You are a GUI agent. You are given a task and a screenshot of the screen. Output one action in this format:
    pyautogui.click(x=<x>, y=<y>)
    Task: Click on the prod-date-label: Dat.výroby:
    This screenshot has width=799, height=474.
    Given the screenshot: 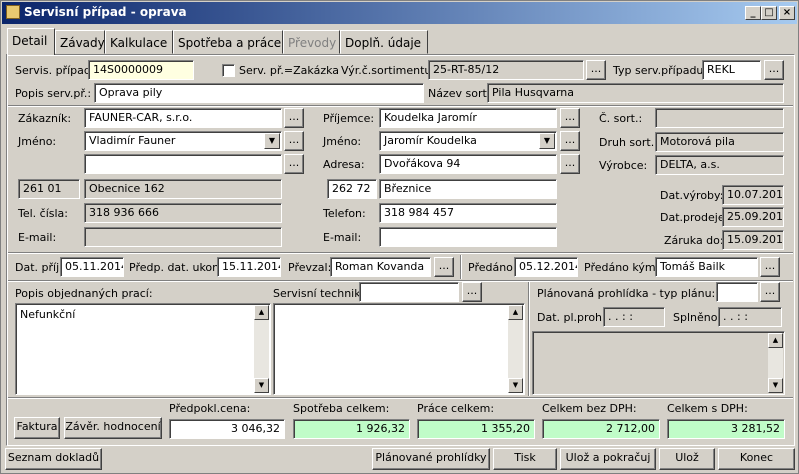 What is the action you would take?
    pyautogui.click(x=692, y=195)
    